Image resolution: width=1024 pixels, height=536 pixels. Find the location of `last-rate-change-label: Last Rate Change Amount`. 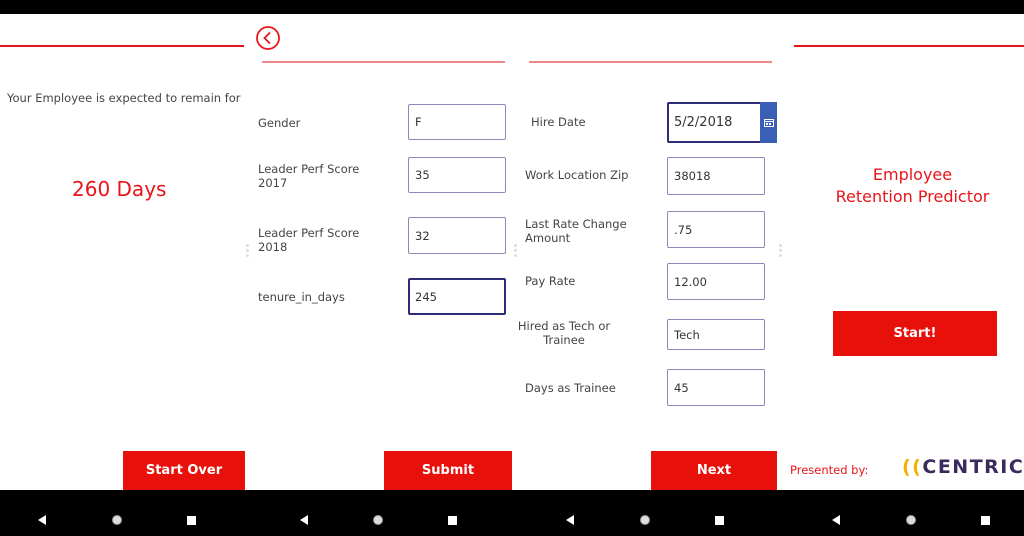

last-rate-change-label: Last Rate Change Amount is located at coordinates (576, 231).